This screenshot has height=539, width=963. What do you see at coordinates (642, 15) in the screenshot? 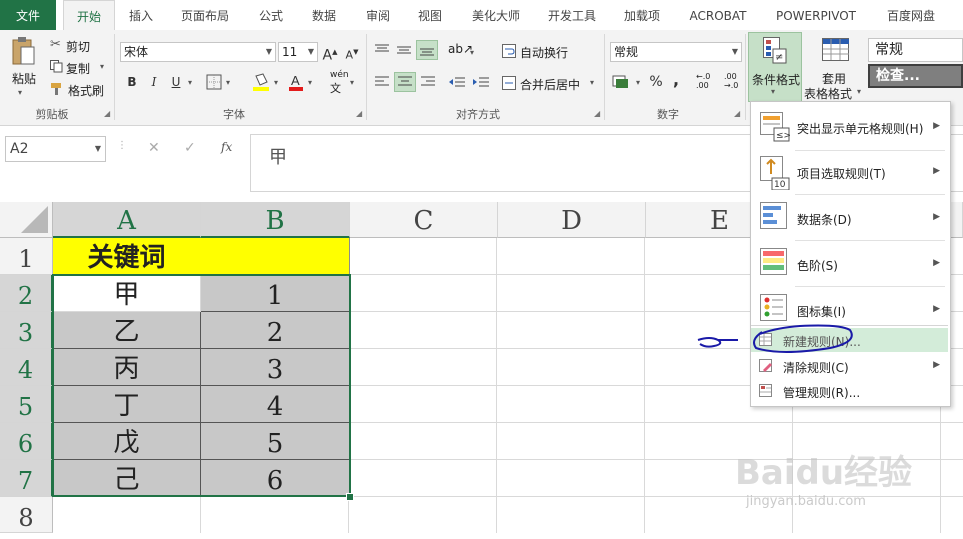
I see `tab-addins: 加载项` at bounding box center [642, 15].